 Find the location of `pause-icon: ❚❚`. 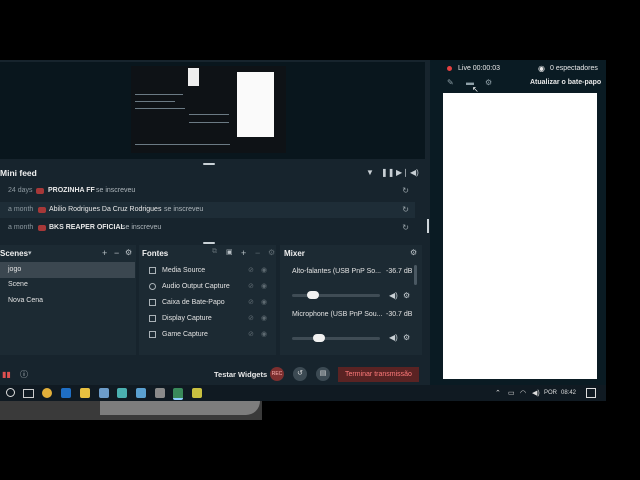

pause-icon: ❚❚ is located at coordinates (387, 172).